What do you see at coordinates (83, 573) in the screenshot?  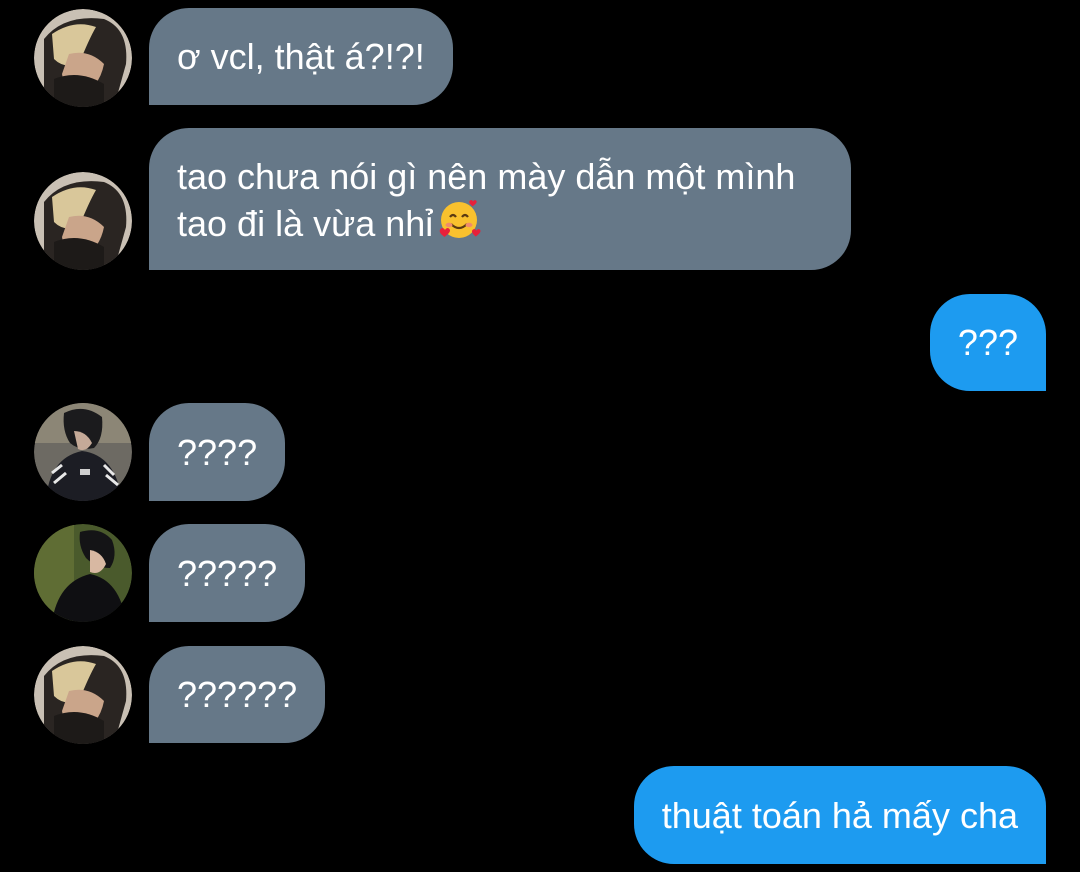 I see `avatar-dark-hair-green-bg` at bounding box center [83, 573].